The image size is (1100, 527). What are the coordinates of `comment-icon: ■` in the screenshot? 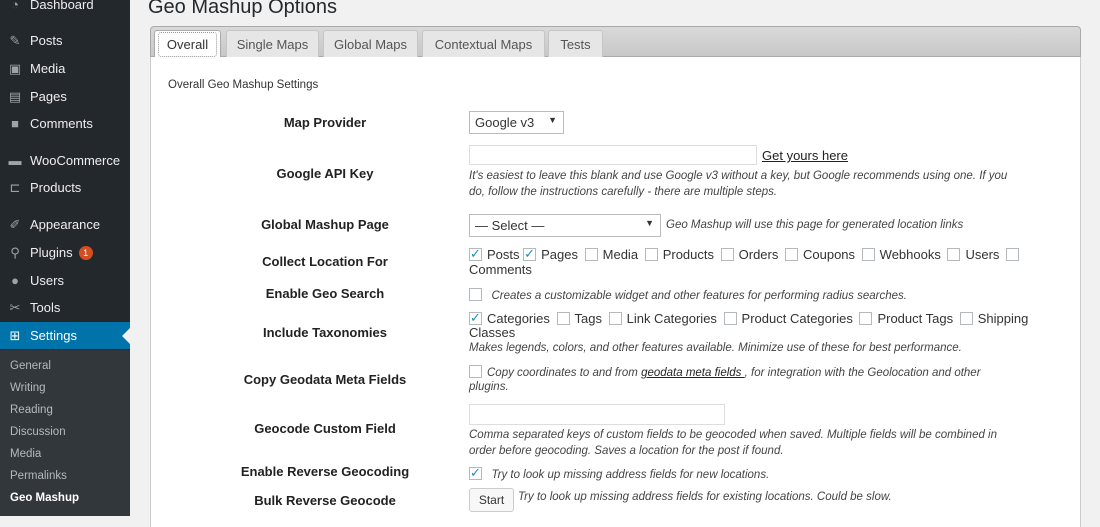 It's located at (15, 123).